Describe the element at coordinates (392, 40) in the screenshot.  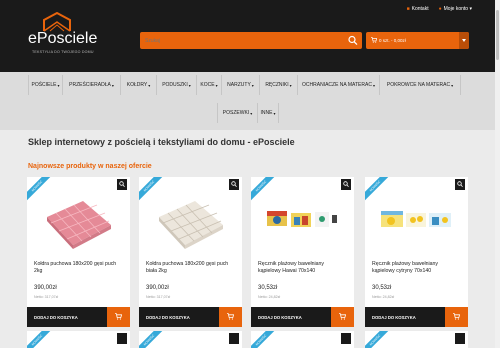
I see `cart-summary: 0 szt. - 0,00zł` at that location.